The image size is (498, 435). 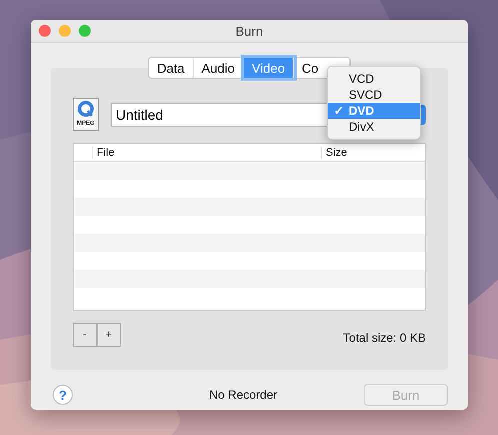 I want to click on total-size-text: Total size: 0 KB, so click(x=384, y=339).